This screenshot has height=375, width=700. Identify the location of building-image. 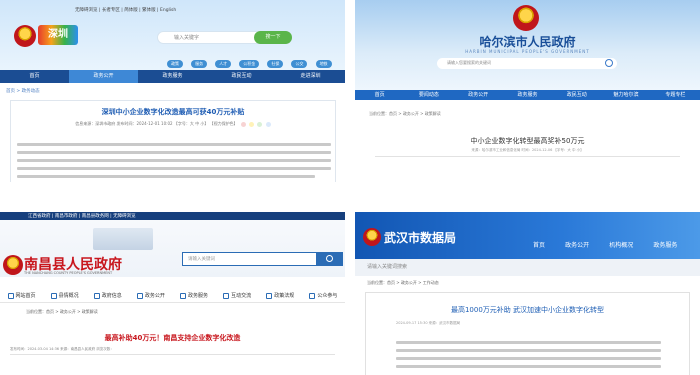
(123, 239).